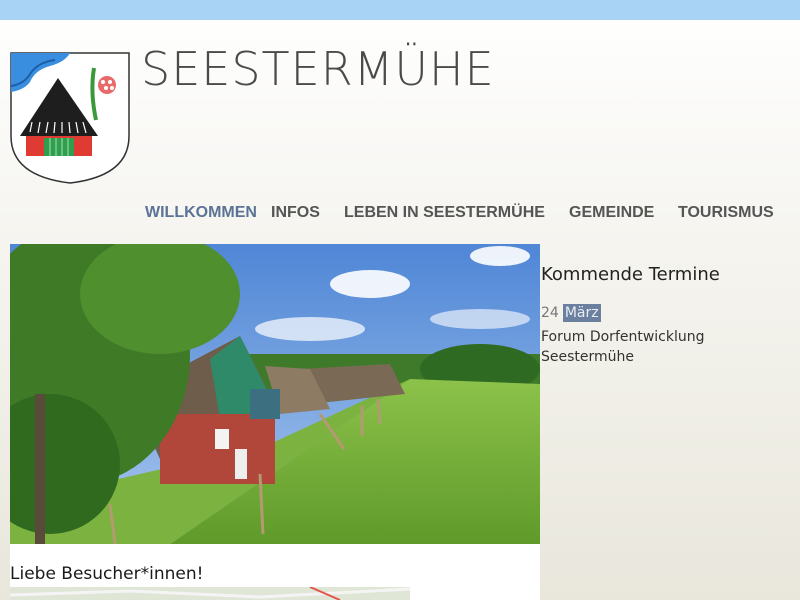 Image resolution: width=800 pixels, height=600 pixels. I want to click on nav-item-infos: INFOS, so click(295, 213).